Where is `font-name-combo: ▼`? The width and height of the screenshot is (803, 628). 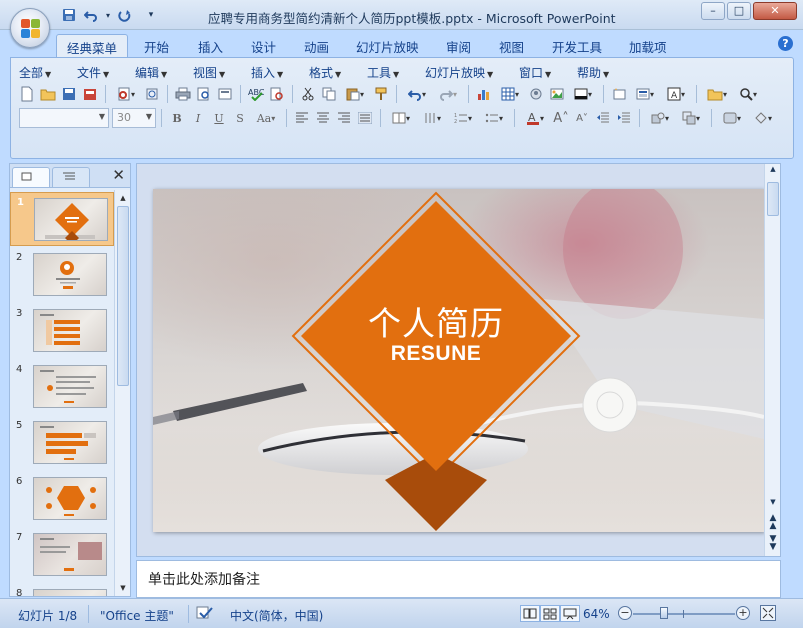
font-name-combo: ▼ is located at coordinates (64, 118).